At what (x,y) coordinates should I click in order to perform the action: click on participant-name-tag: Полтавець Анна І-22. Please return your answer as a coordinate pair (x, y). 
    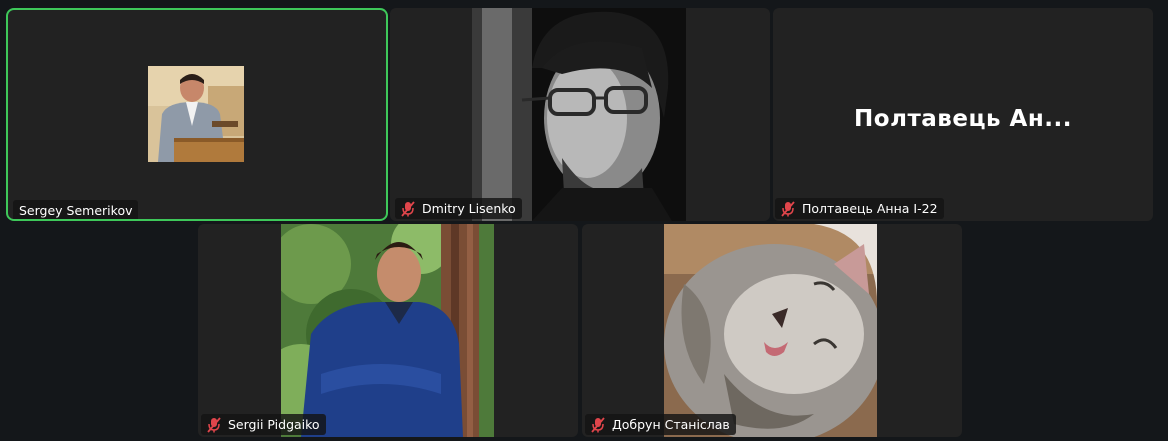
    Looking at the image, I should click on (859, 208).